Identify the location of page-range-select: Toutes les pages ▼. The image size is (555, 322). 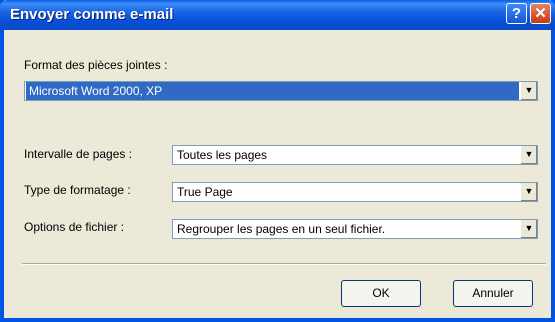
(355, 155).